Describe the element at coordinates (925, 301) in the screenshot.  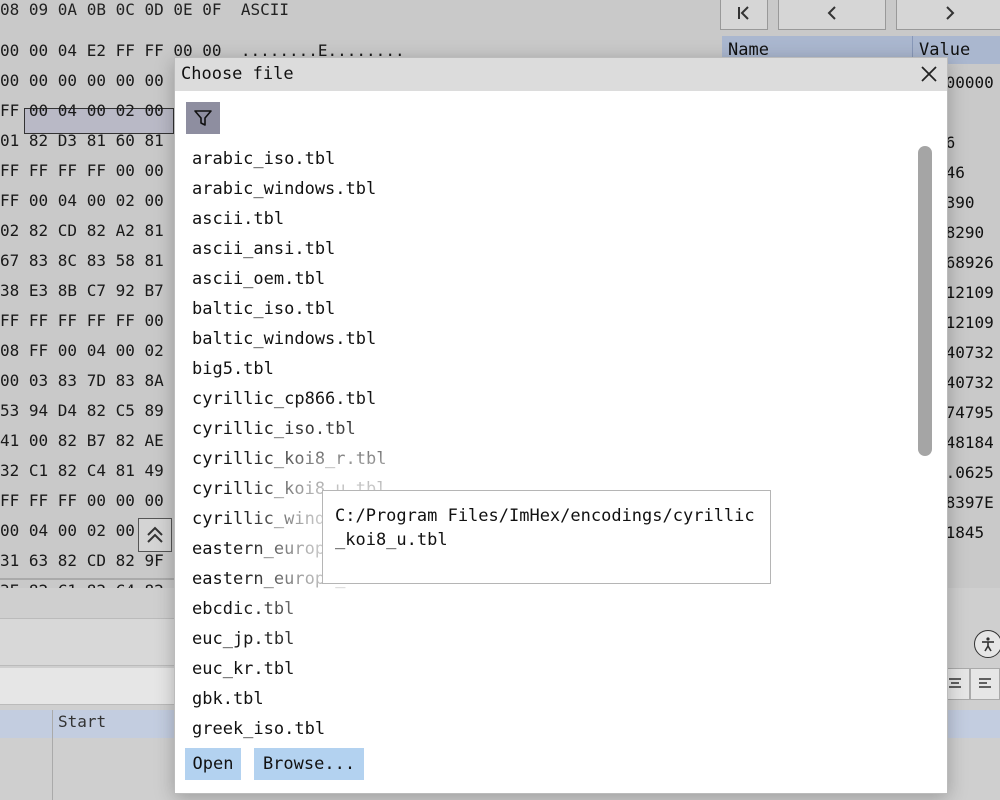
I see `scrollbar-thumb` at that location.